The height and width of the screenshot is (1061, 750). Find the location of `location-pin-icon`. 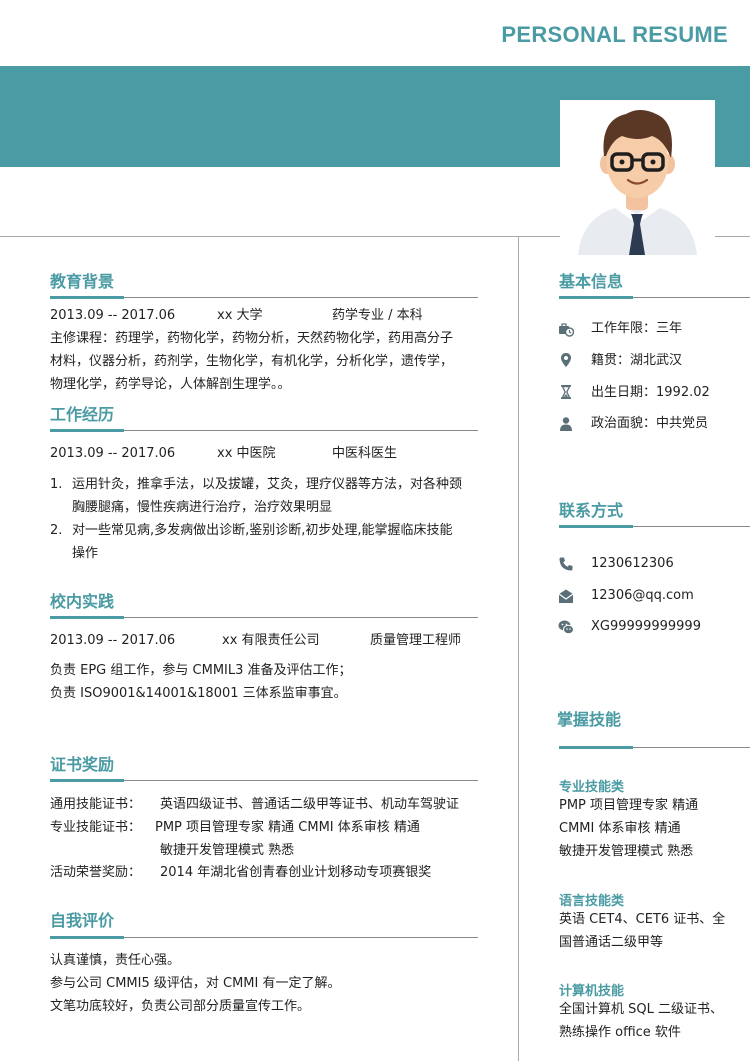

location-pin-icon is located at coordinates (566, 360).